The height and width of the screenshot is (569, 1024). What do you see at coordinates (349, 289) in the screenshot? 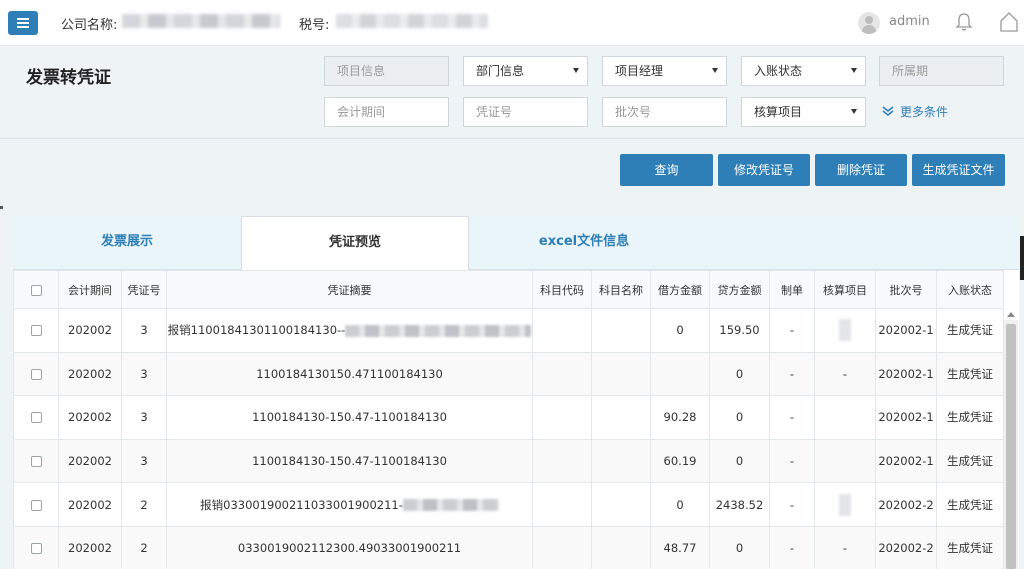
I see `column-header: 凭证摘要` at bounding box center [349, 289].